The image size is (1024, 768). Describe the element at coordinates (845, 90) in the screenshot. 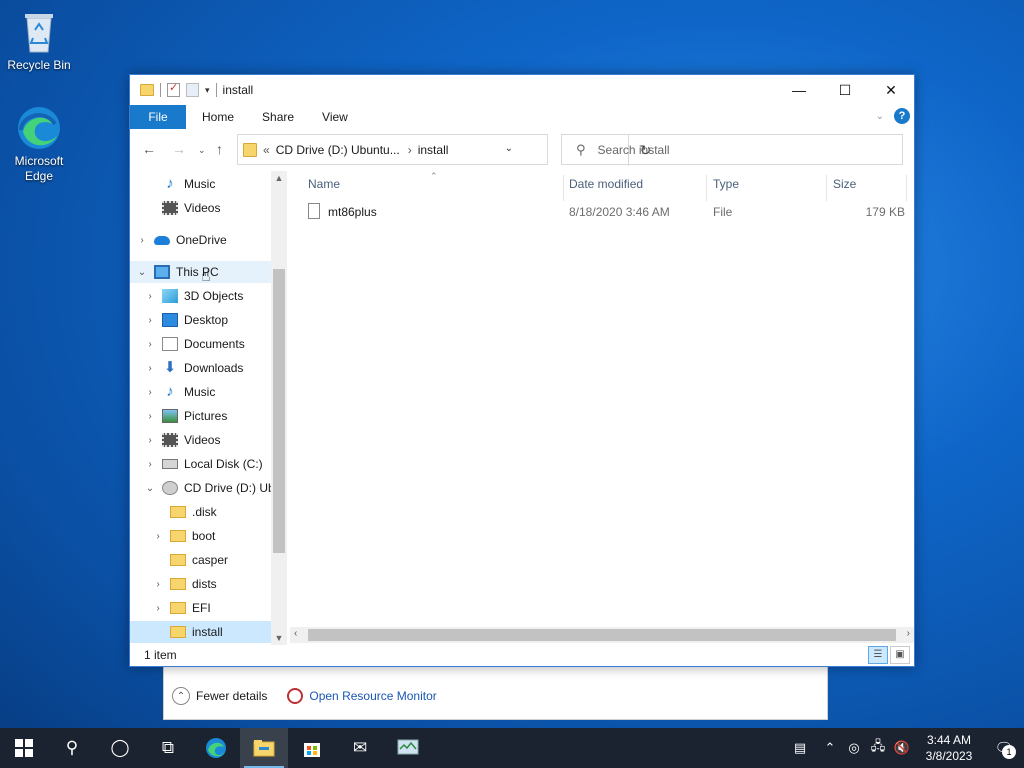

I see `maximize-button: ☐` at that location.